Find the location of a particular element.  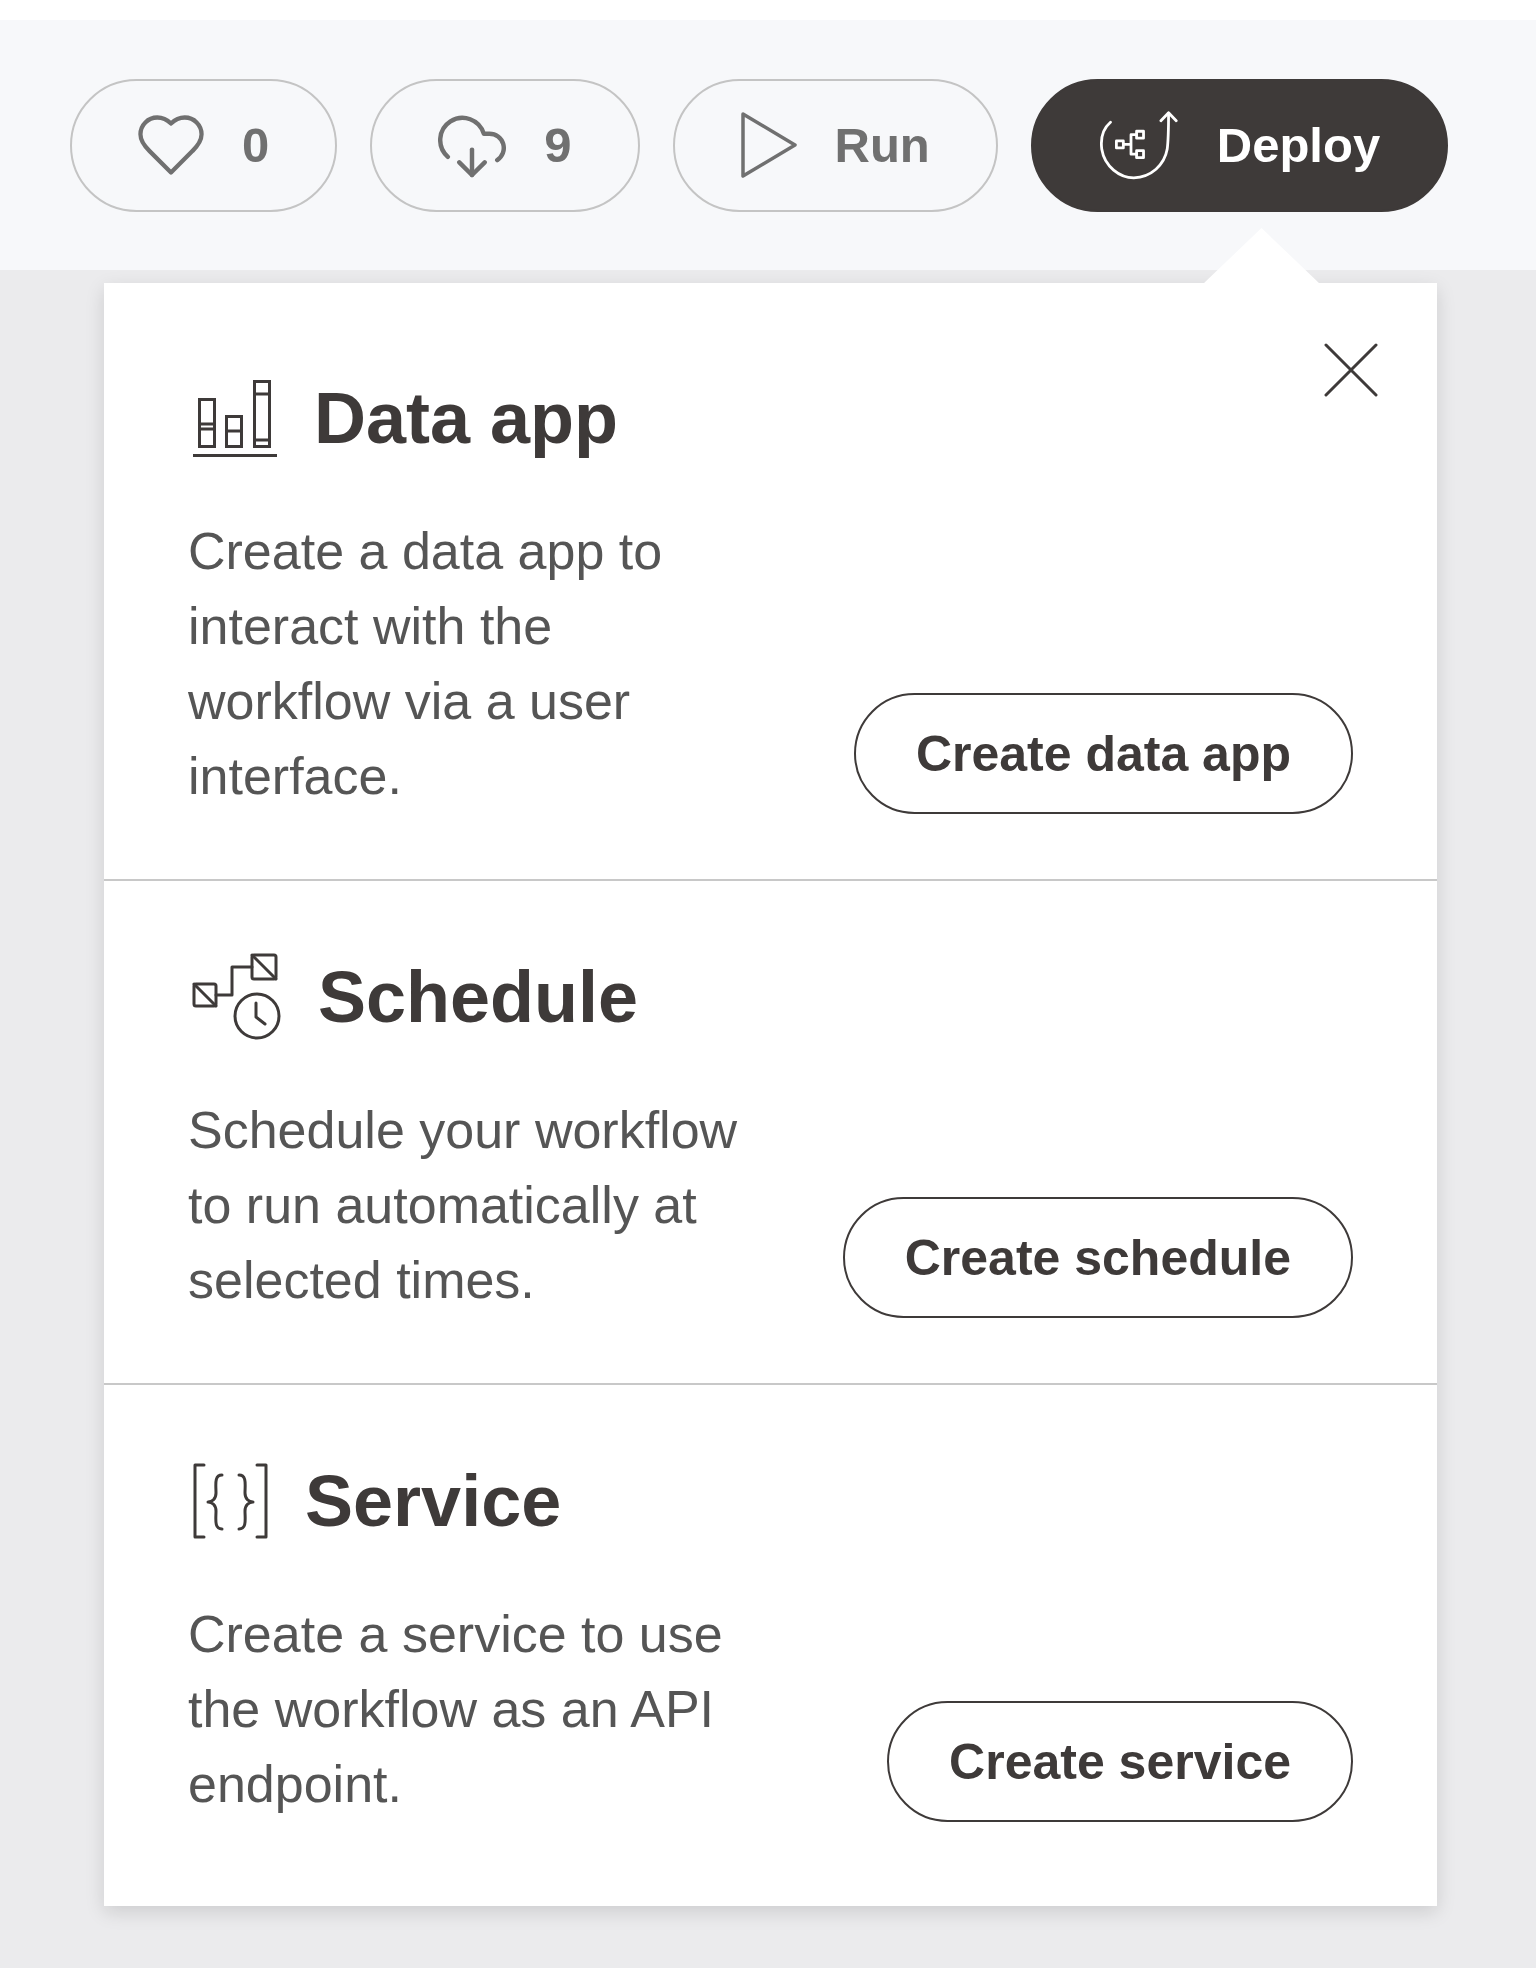

close-button is located at coordinates (1351, 370).